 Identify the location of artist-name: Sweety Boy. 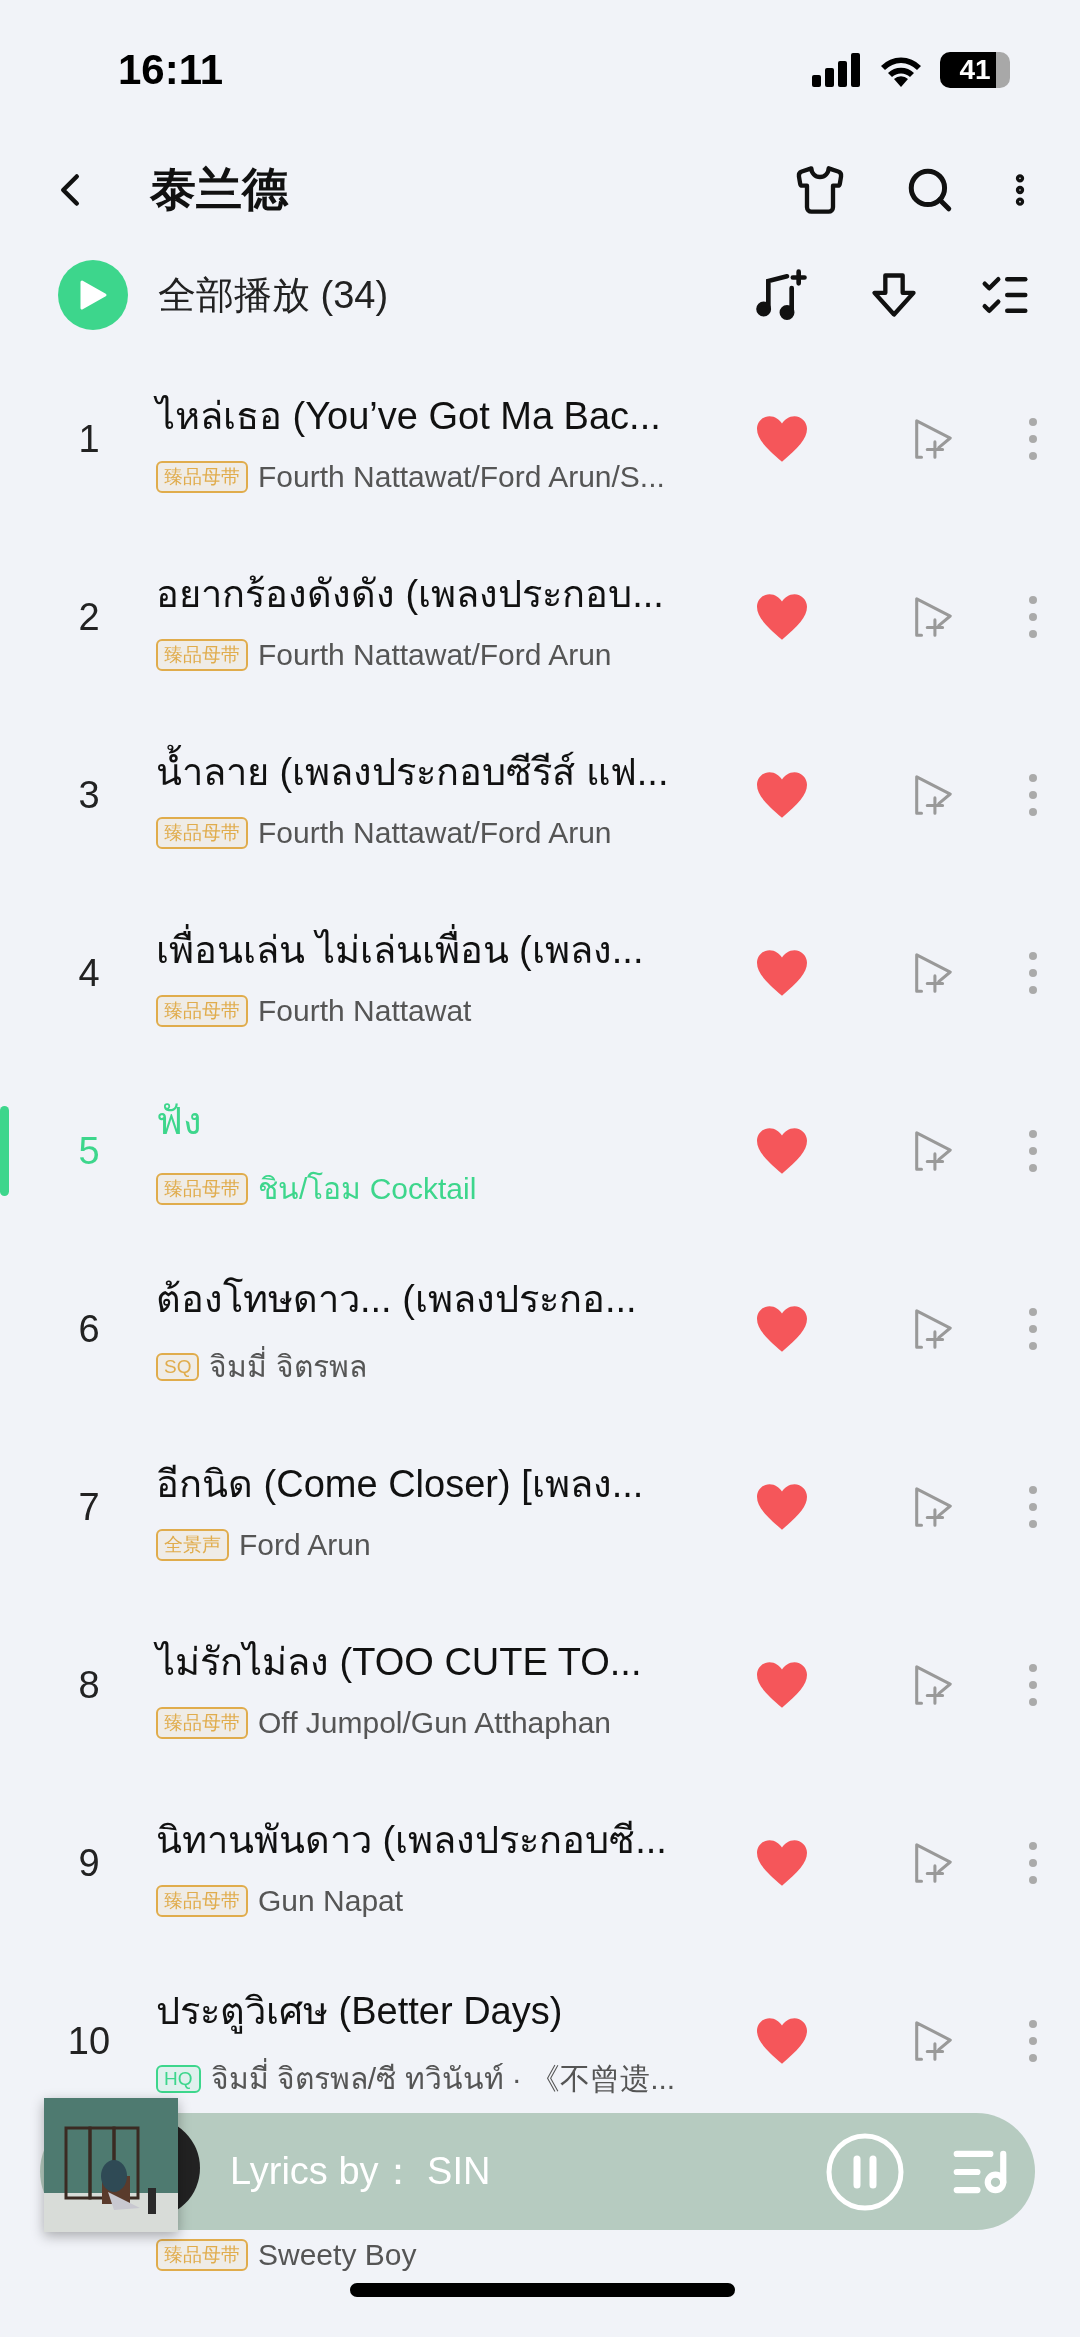
(337, 2255).